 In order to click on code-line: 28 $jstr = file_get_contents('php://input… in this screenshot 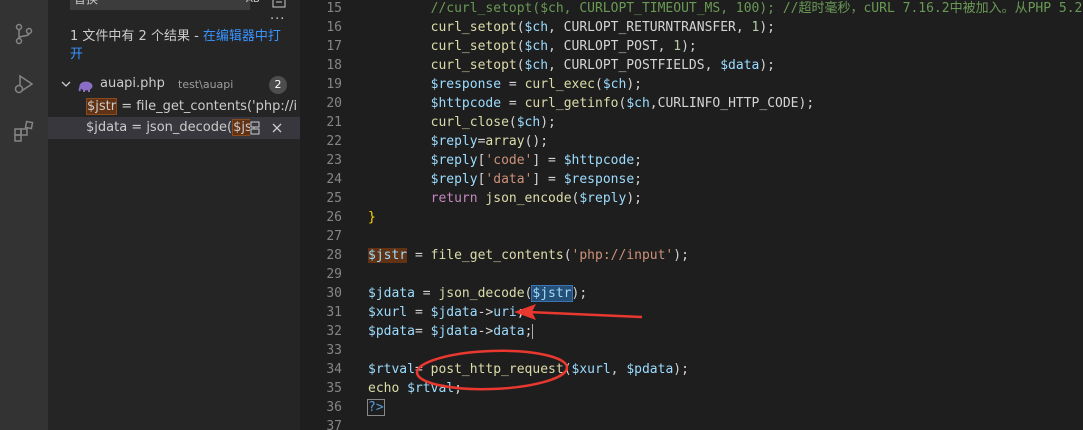, I will do `click(691, 255)`.